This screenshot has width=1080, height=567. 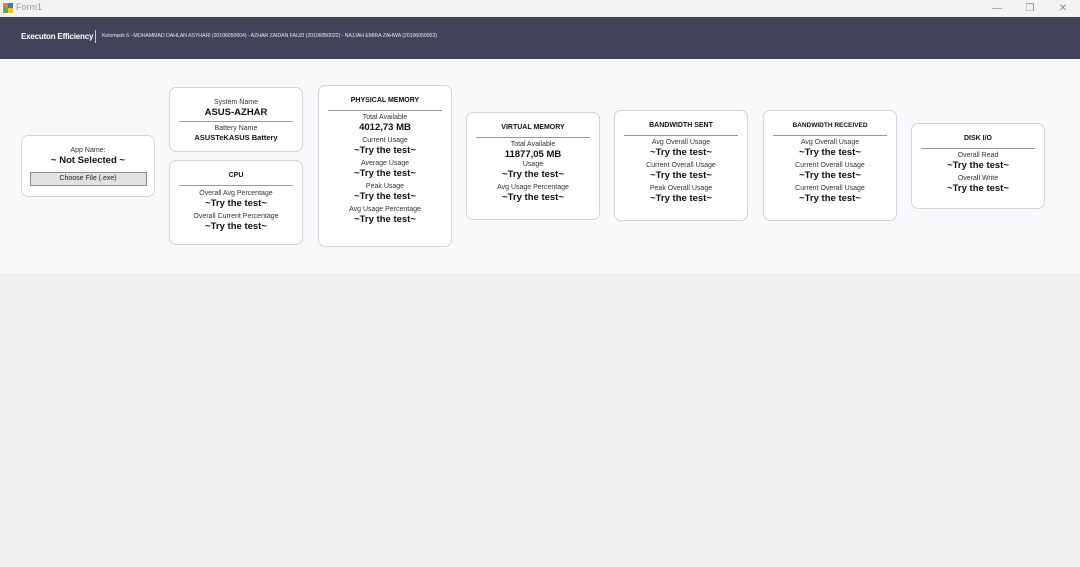 I want to click on pm-average-value: ~Try the test~, so click(x=385, y=173).